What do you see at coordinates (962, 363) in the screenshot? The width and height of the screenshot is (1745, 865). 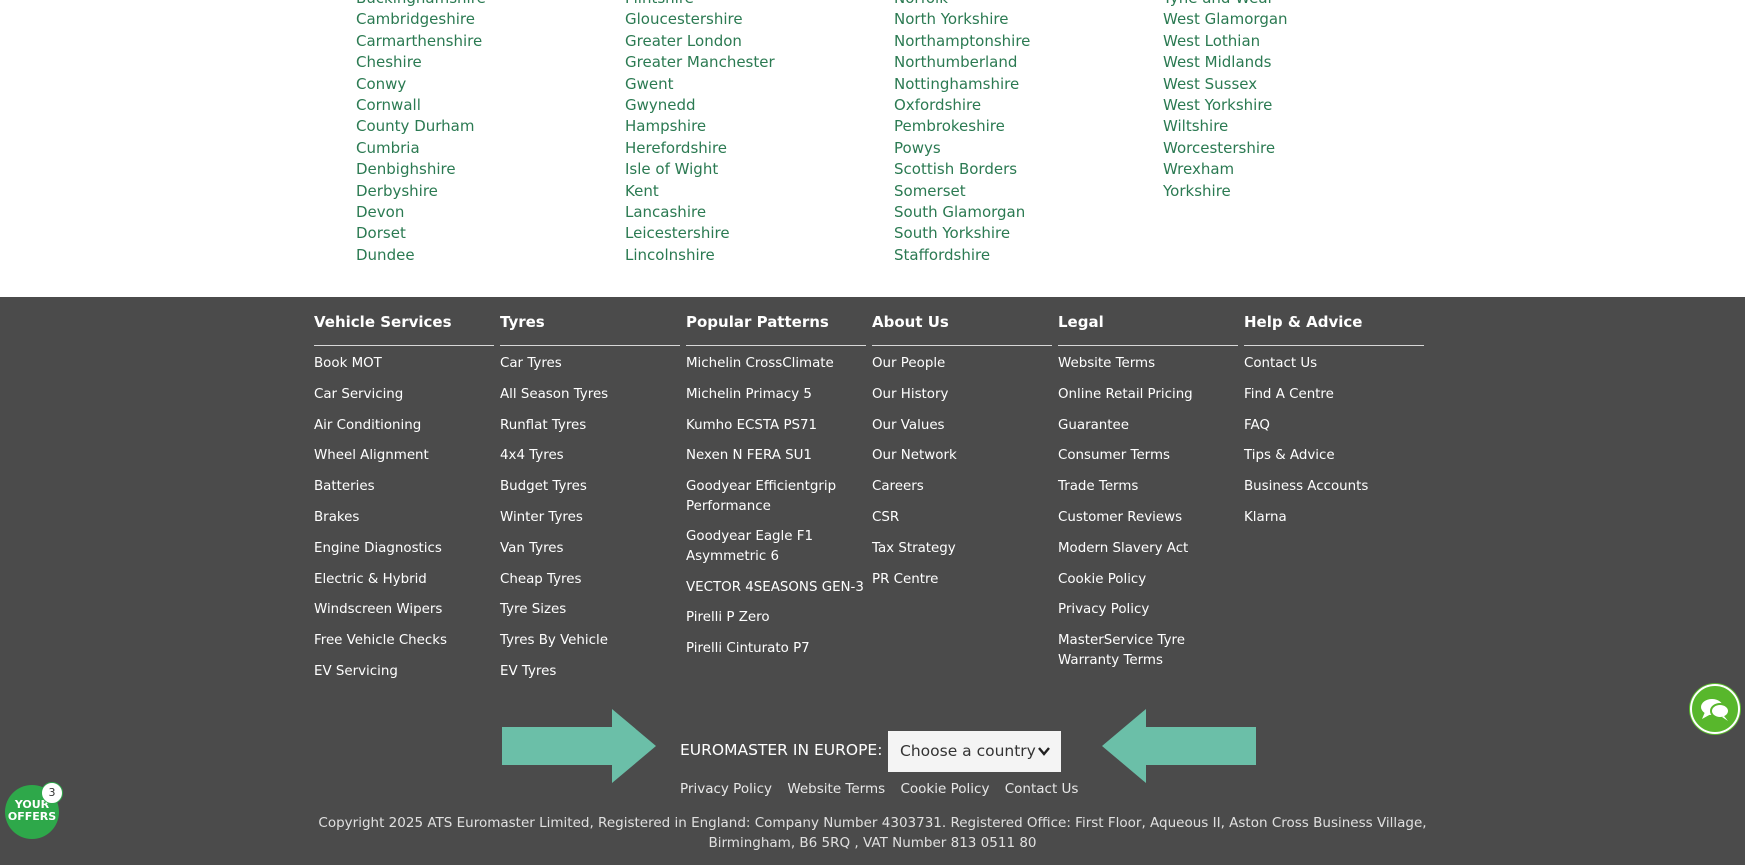 I see `footer-link-our-people: Our People` at bounding box center [962, 363].